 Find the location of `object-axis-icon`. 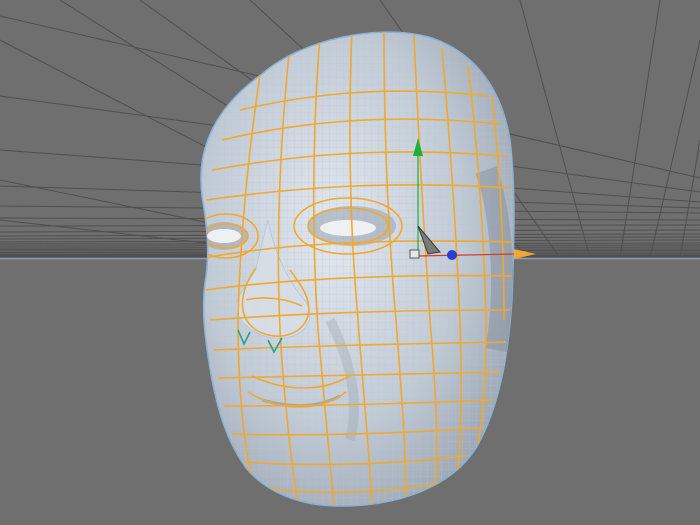

object-axis-icon is located at coordinates (414, 254).